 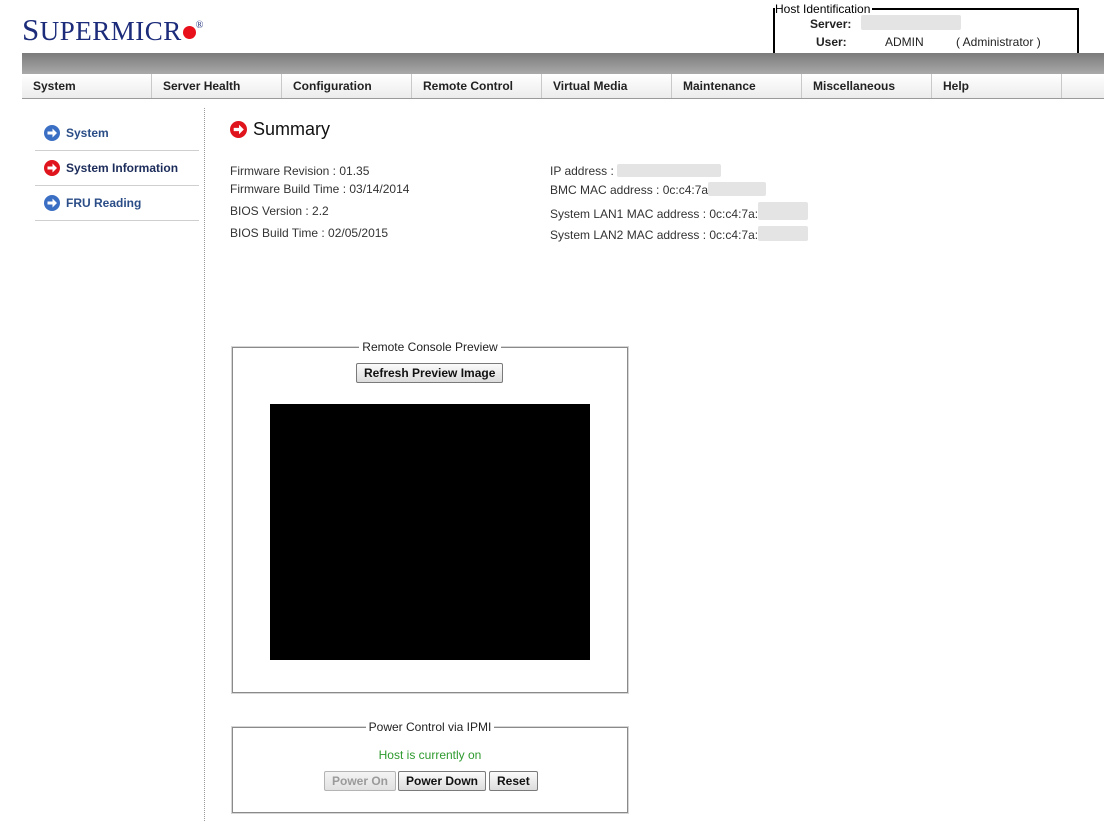 I want to click on nav-remote-control: Remote Control, so click(x=477, y=86).